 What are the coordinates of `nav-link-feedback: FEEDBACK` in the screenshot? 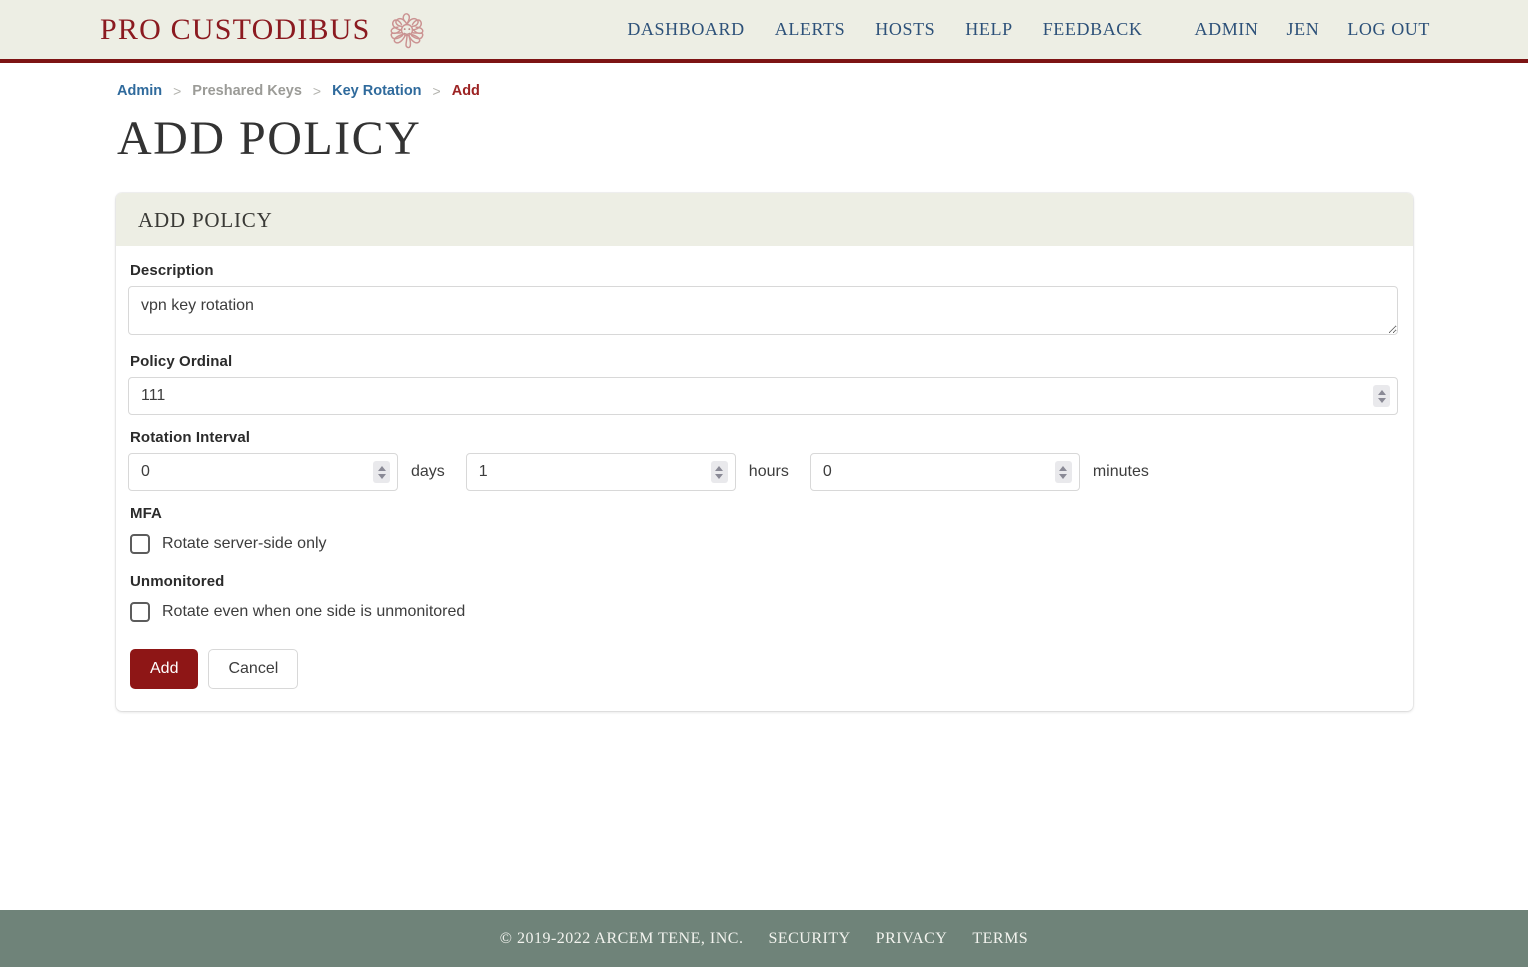 It's located at (1093, 29).